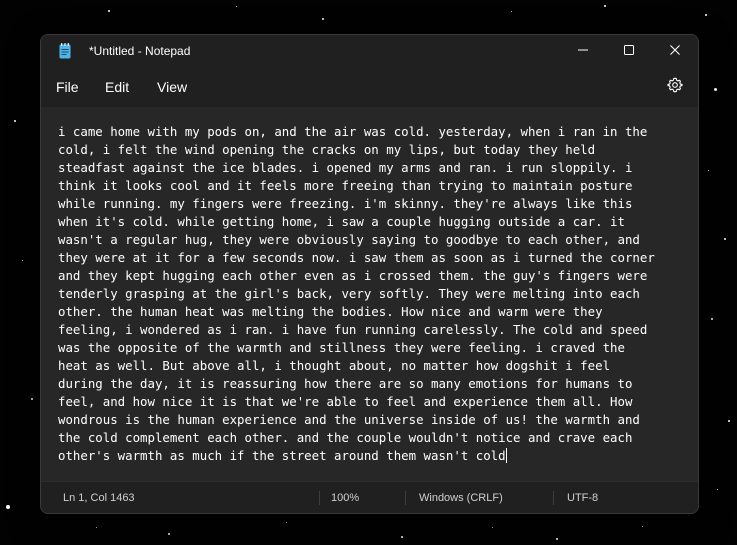  Describe the element at coordinates (345, 498) in the screenshot. I see `zoom-level: 100%` at that location.